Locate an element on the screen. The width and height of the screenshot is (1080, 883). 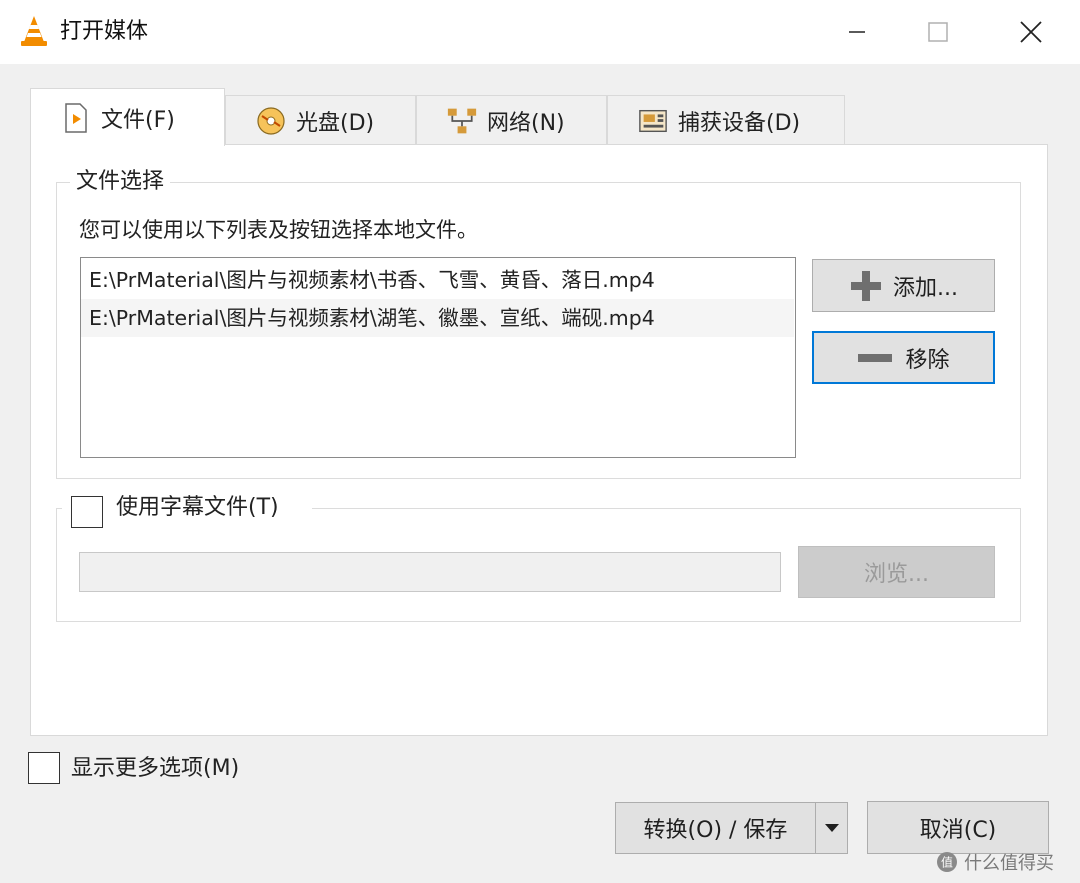
file-icon is located at coordinates (76, 117).